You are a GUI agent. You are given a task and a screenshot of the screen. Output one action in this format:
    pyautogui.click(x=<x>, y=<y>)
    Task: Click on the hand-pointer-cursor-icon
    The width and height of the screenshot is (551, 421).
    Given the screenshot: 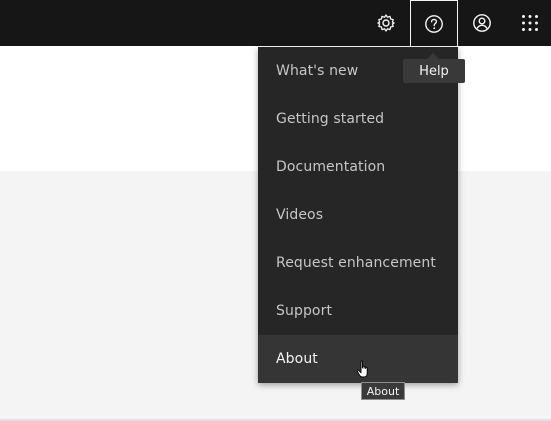 What is the action you would take?
    pyautogui.click(x=362, y=369)
    